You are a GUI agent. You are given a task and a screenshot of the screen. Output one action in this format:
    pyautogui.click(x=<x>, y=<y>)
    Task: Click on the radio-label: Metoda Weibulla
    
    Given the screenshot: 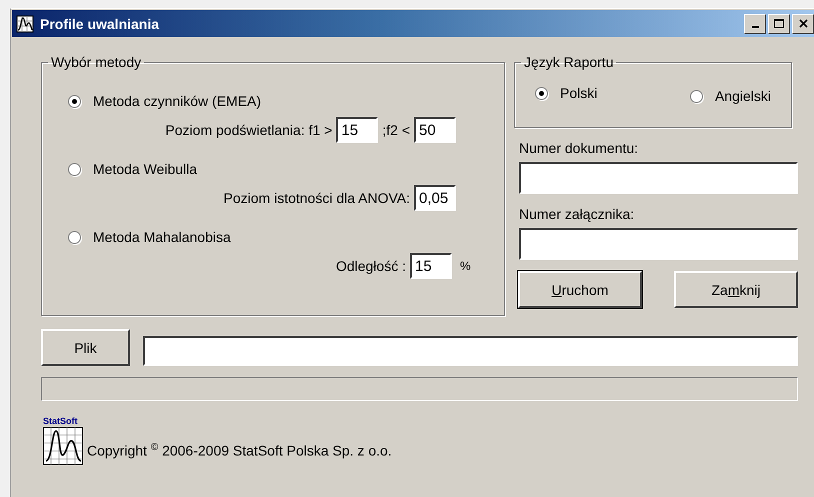 What is the action you would take?
    pyautogui.click(x=145, y=169)
    